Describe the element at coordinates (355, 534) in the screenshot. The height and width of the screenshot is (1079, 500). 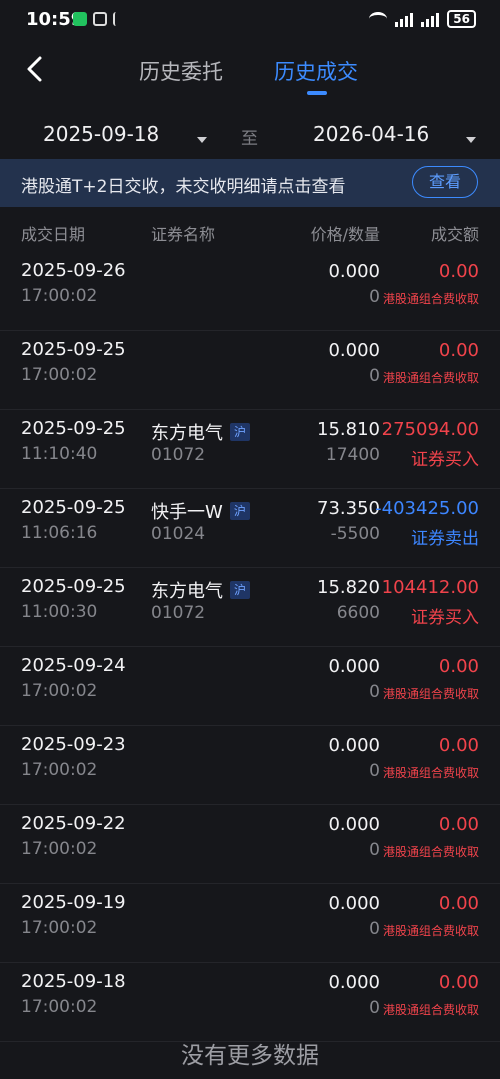
I see `trade-quantity: -5500` at that location.